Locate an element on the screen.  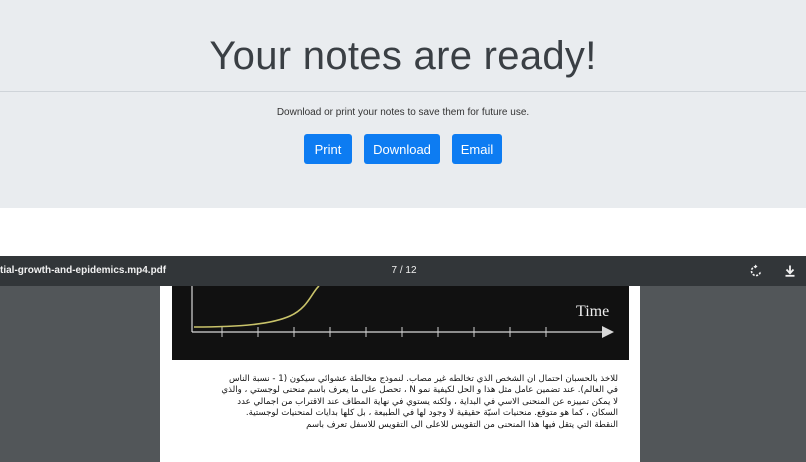
rotate-icon is located at coordinates (756, 271).